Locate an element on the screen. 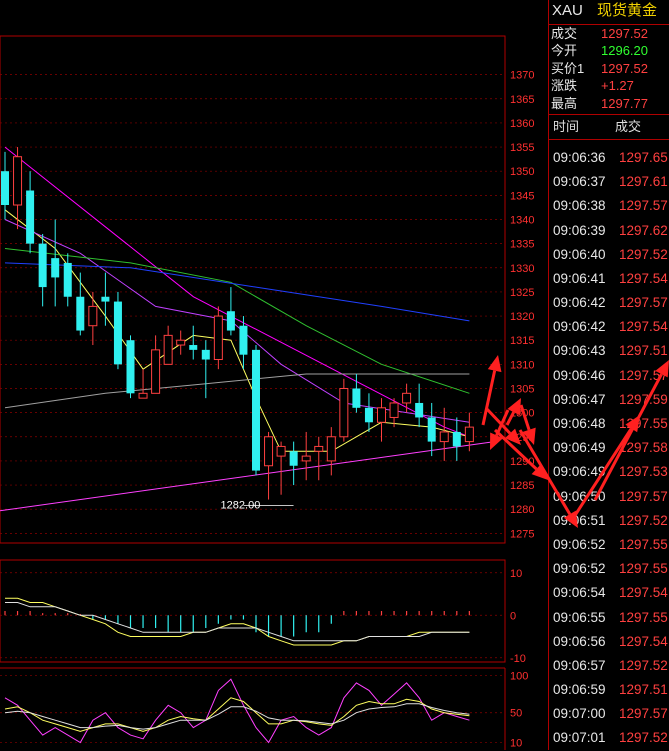 The height and width of the screenshot is (751, 669). quote-value: 1297.77 is located at coordinates (624, 103).